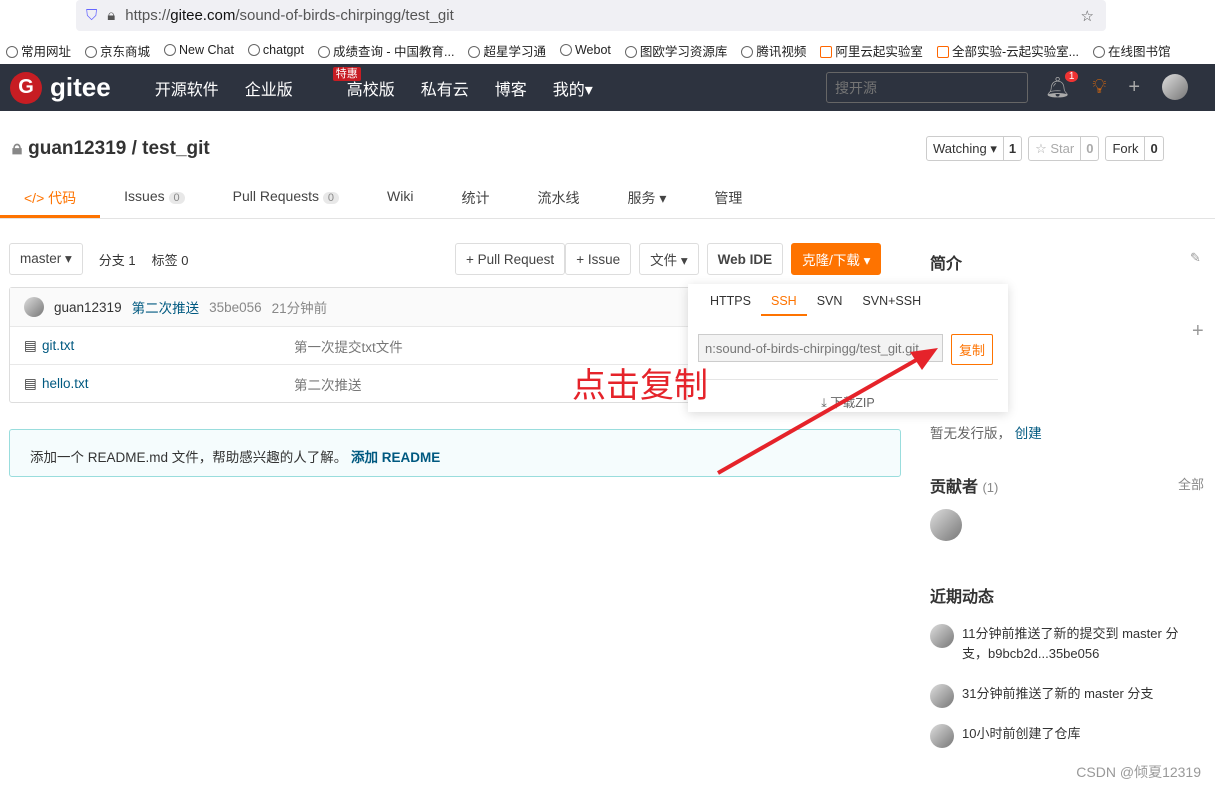  What do you see at coordinates (286, 198) in the screenshot?
I see `tab-pull-requests: Pull Requests 0` at bounding box center [286, 198].